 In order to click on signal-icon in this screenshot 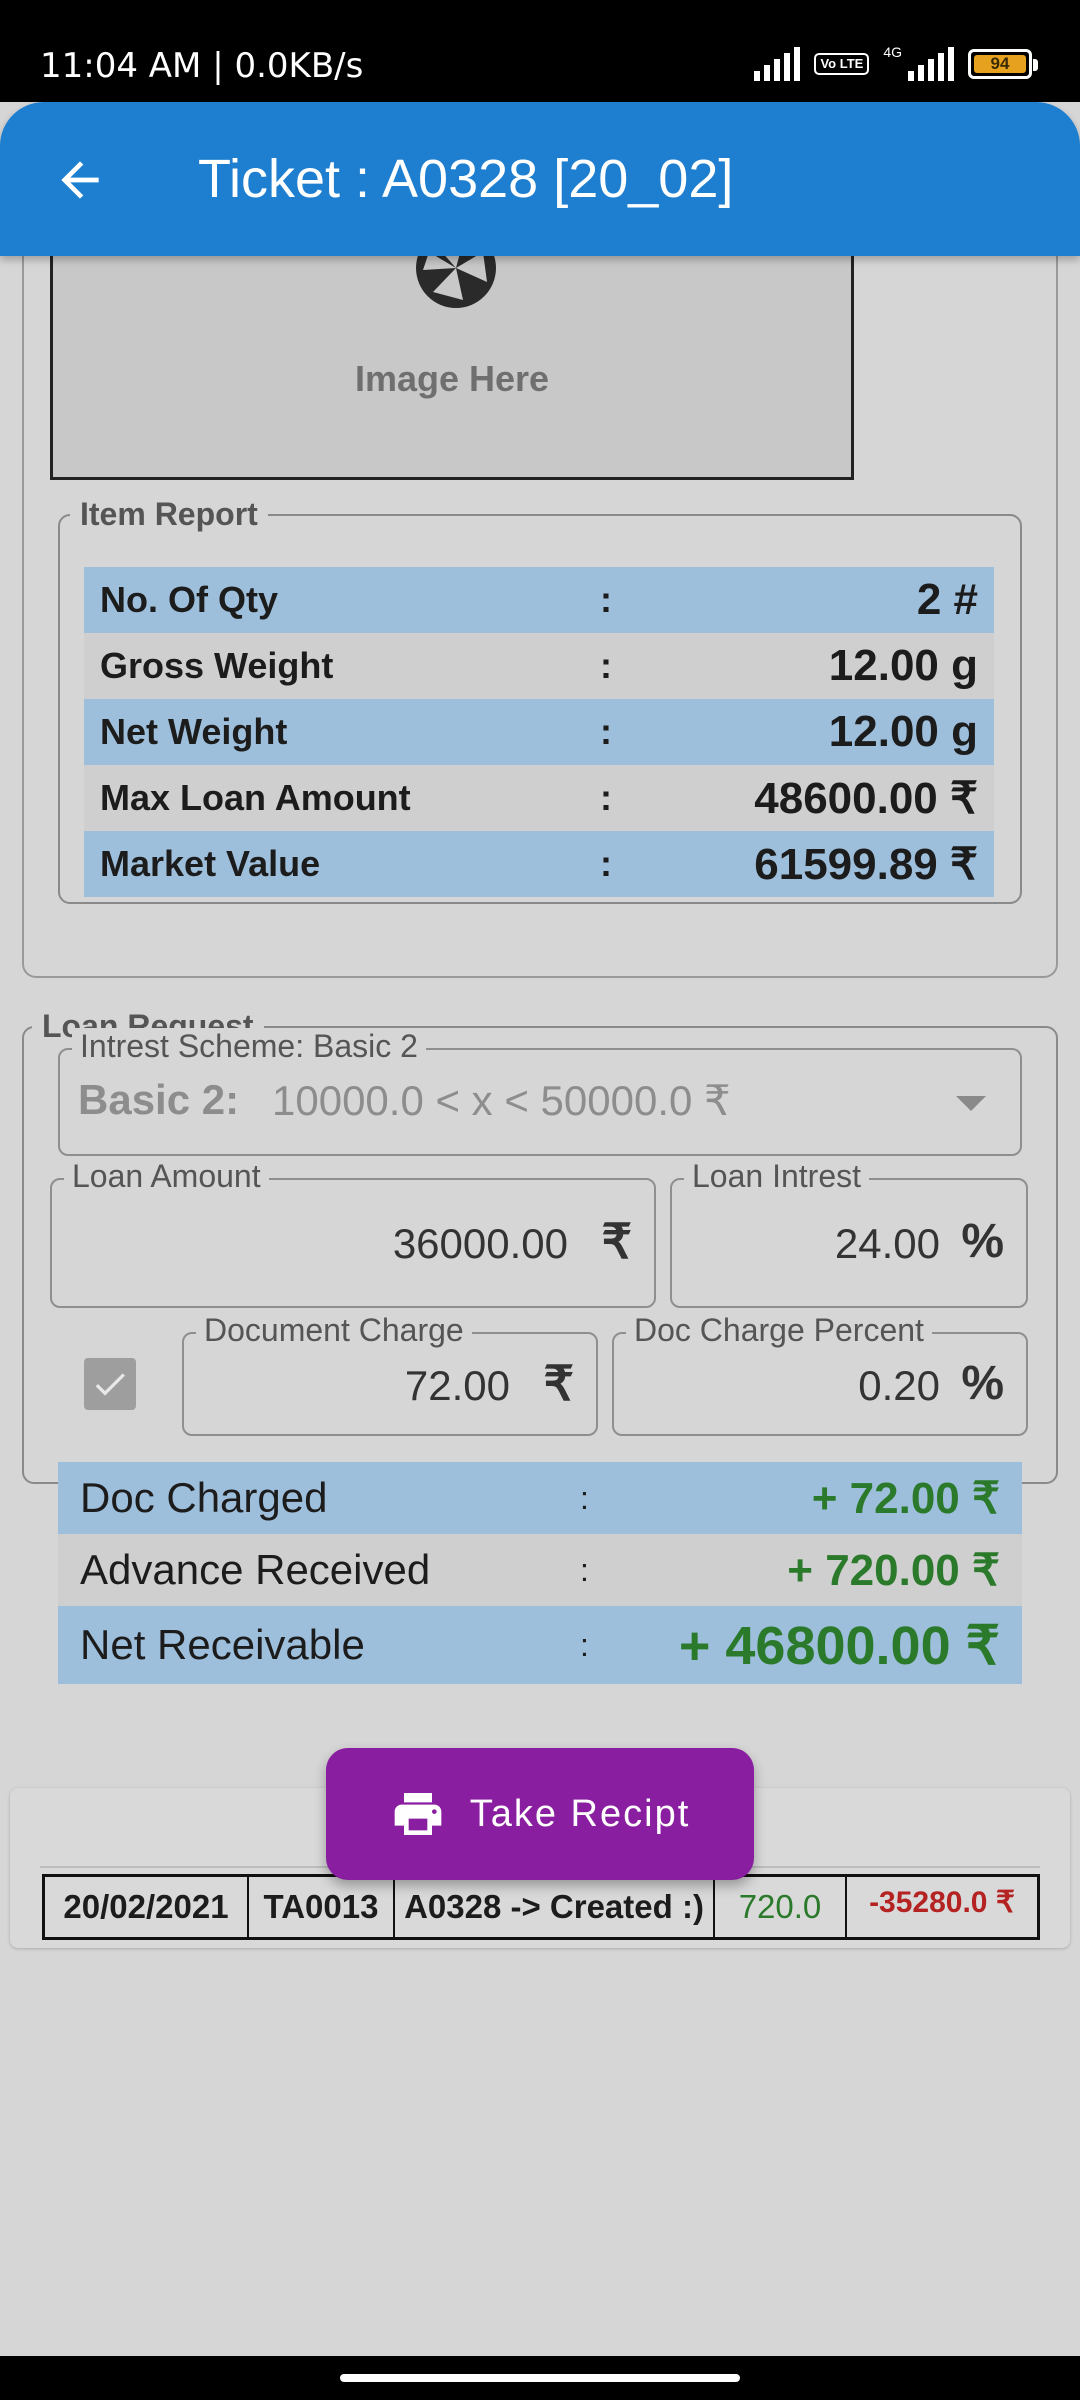, I will do `click(777, 64)`.